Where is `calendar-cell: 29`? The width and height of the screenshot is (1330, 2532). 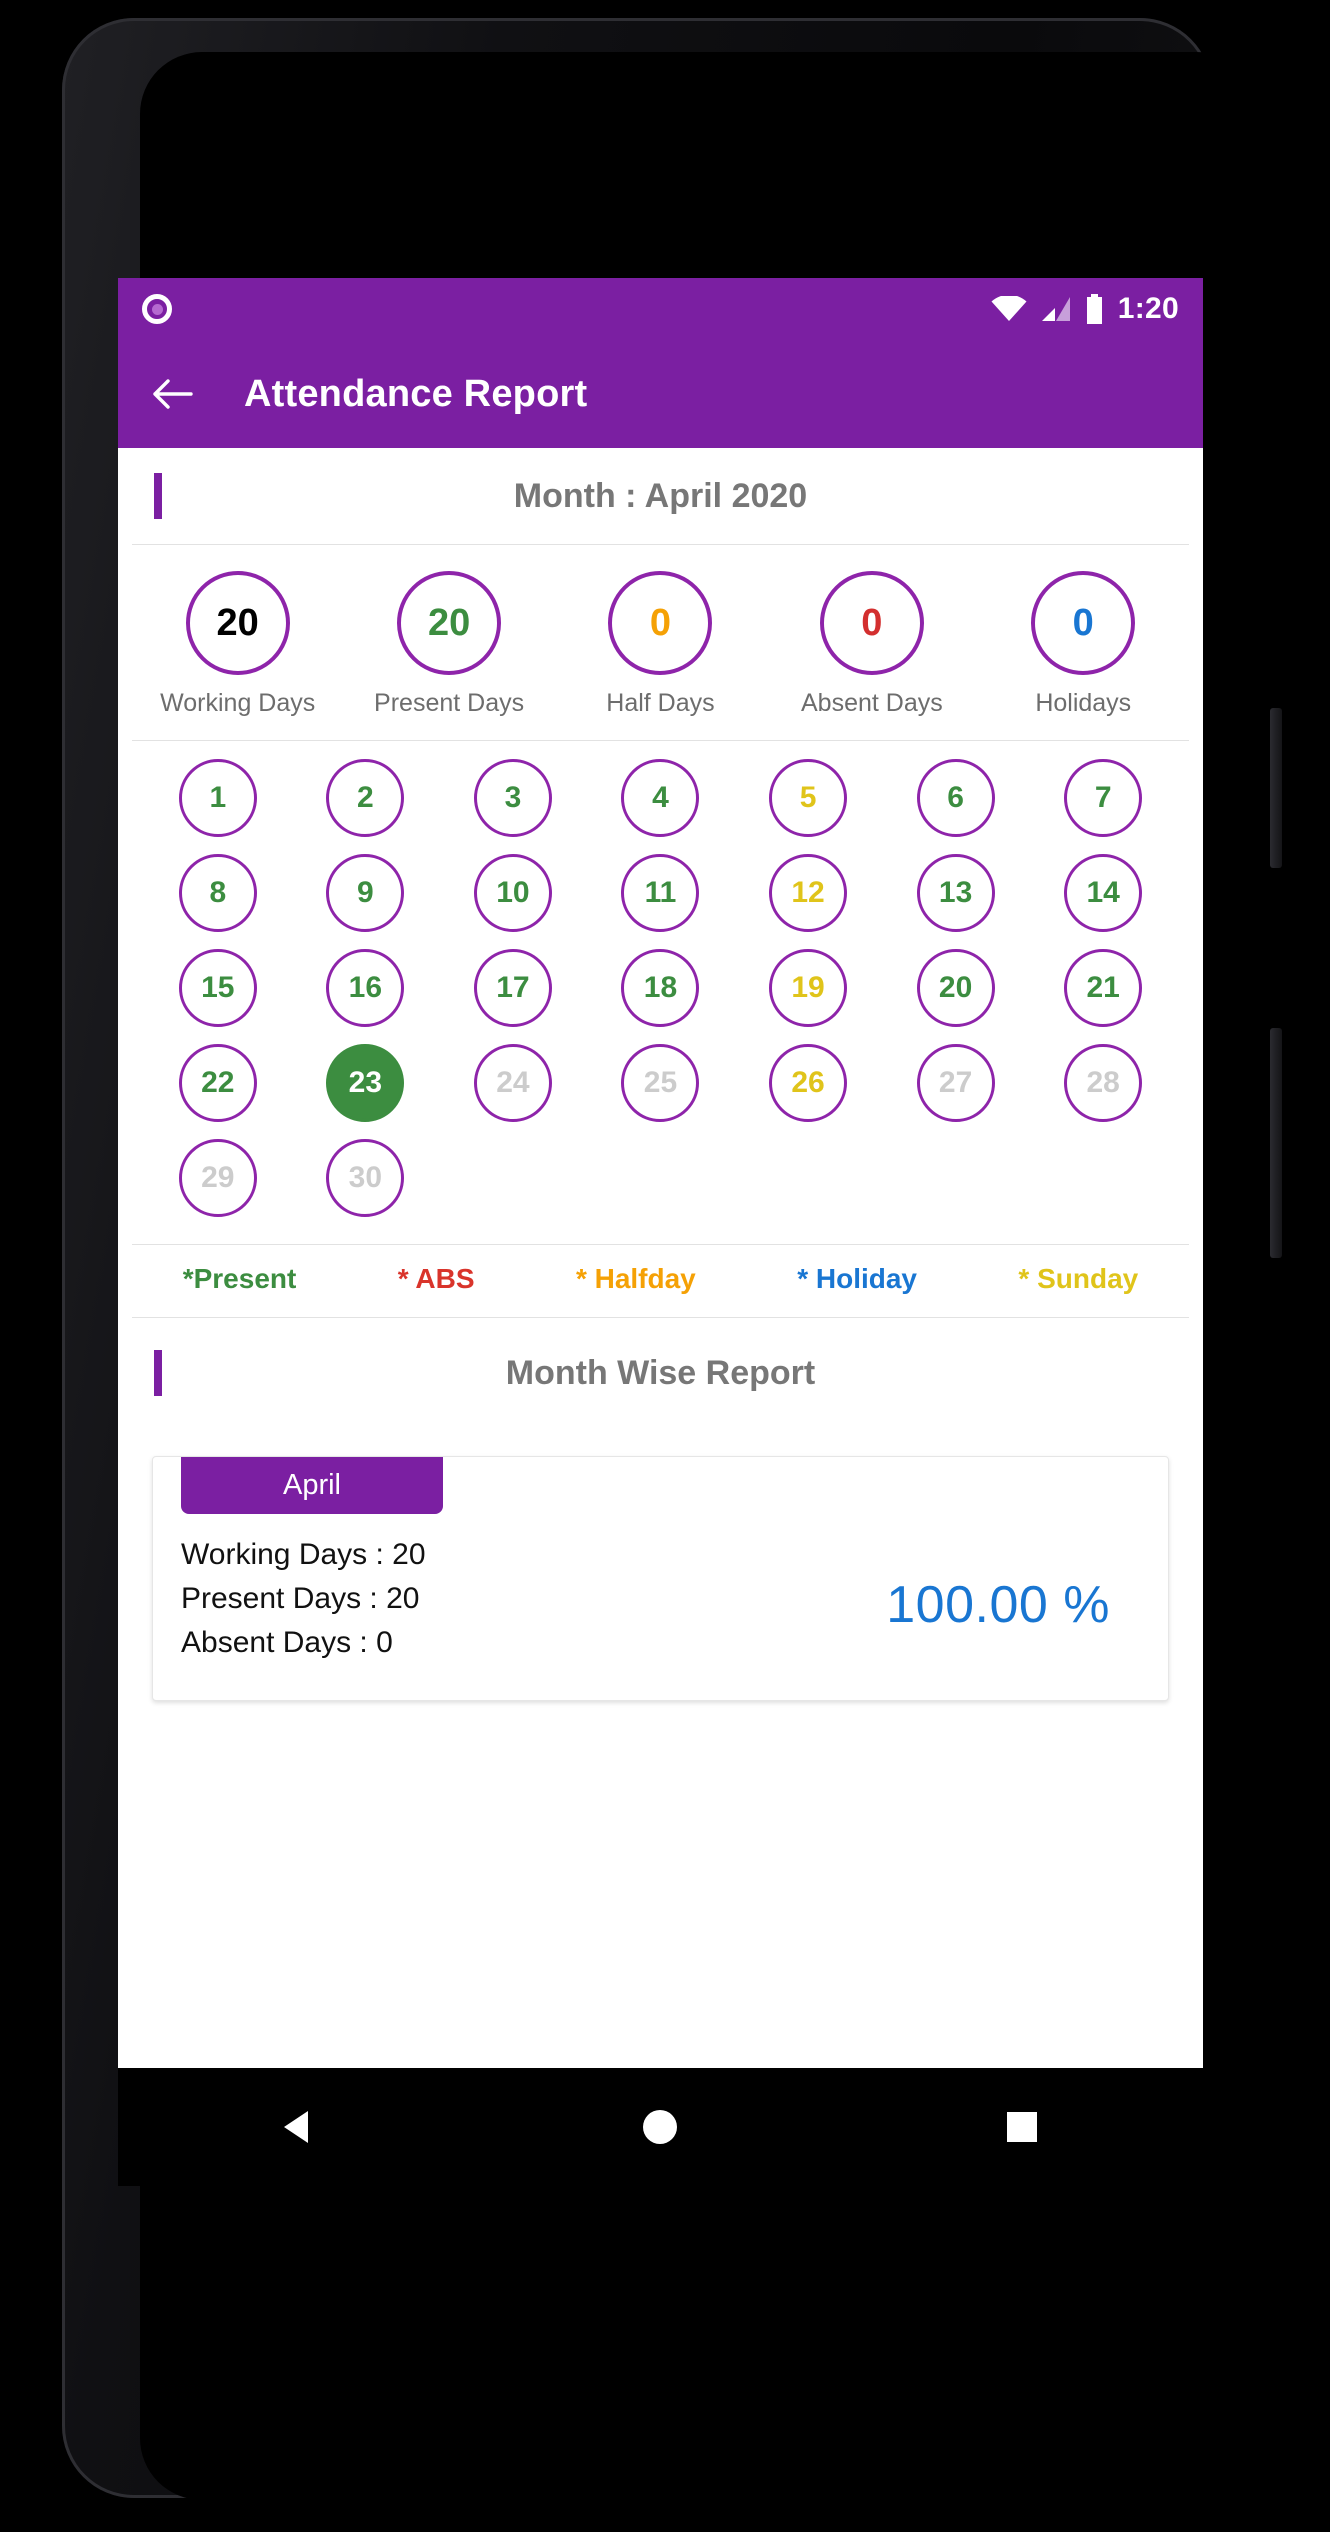
calendar-cell: 29 is located at coordinates (218, 1178).